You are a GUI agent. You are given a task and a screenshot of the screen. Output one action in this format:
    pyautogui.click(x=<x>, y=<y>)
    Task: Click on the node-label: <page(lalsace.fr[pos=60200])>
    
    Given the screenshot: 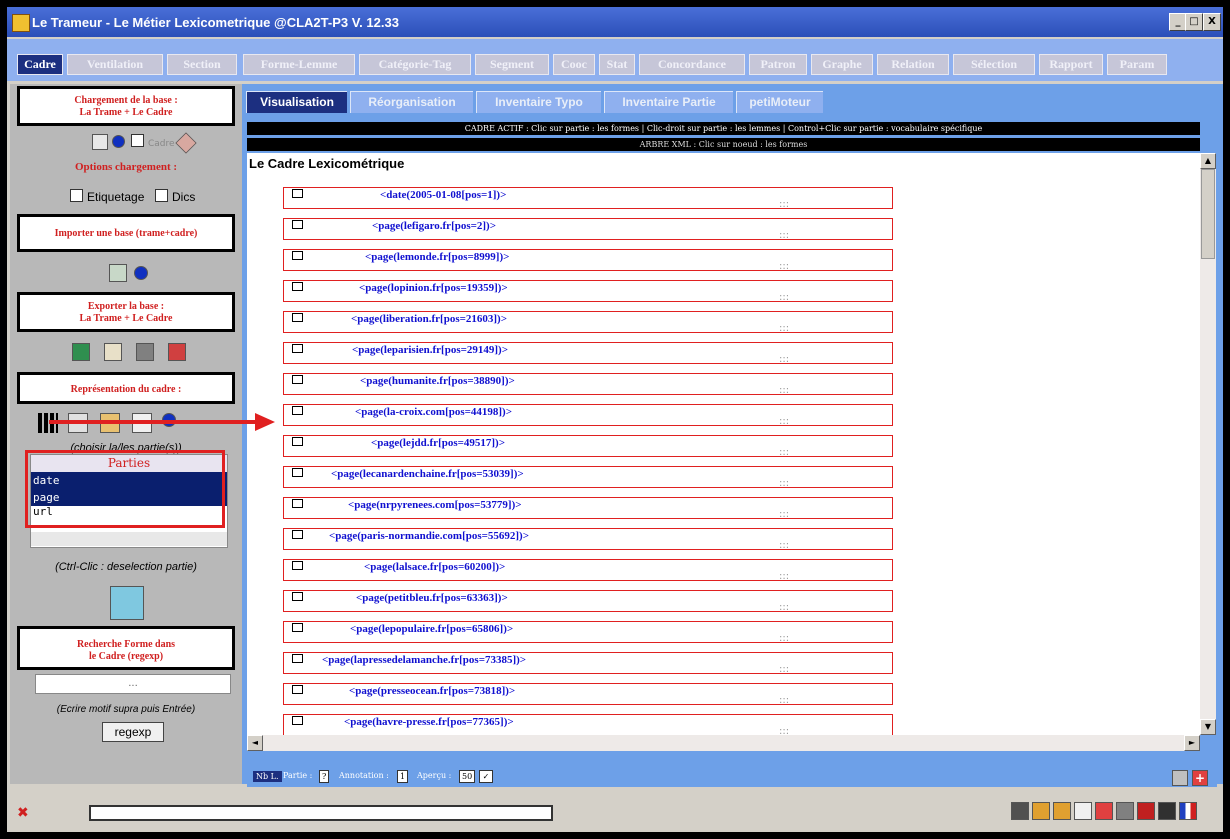 What is the action you would take?
    pyautogui.click(x=434, y=567)
    